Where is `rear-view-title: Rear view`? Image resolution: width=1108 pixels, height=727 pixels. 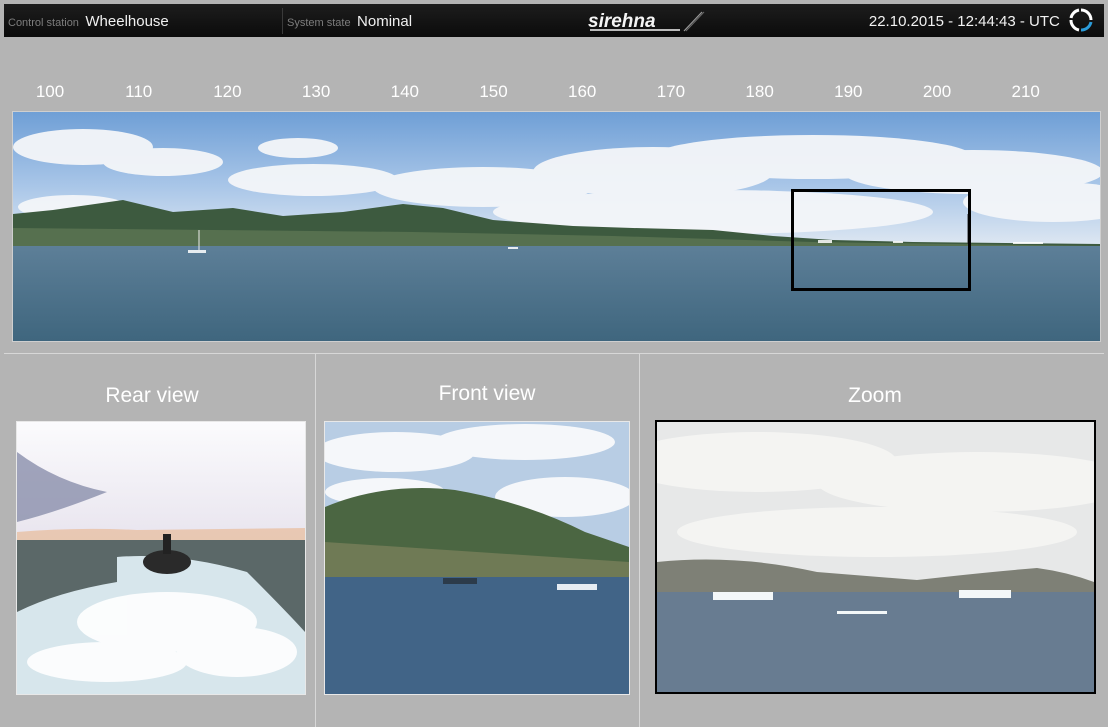
rear-view-title: Rear view is located at coordinates (152, 395).